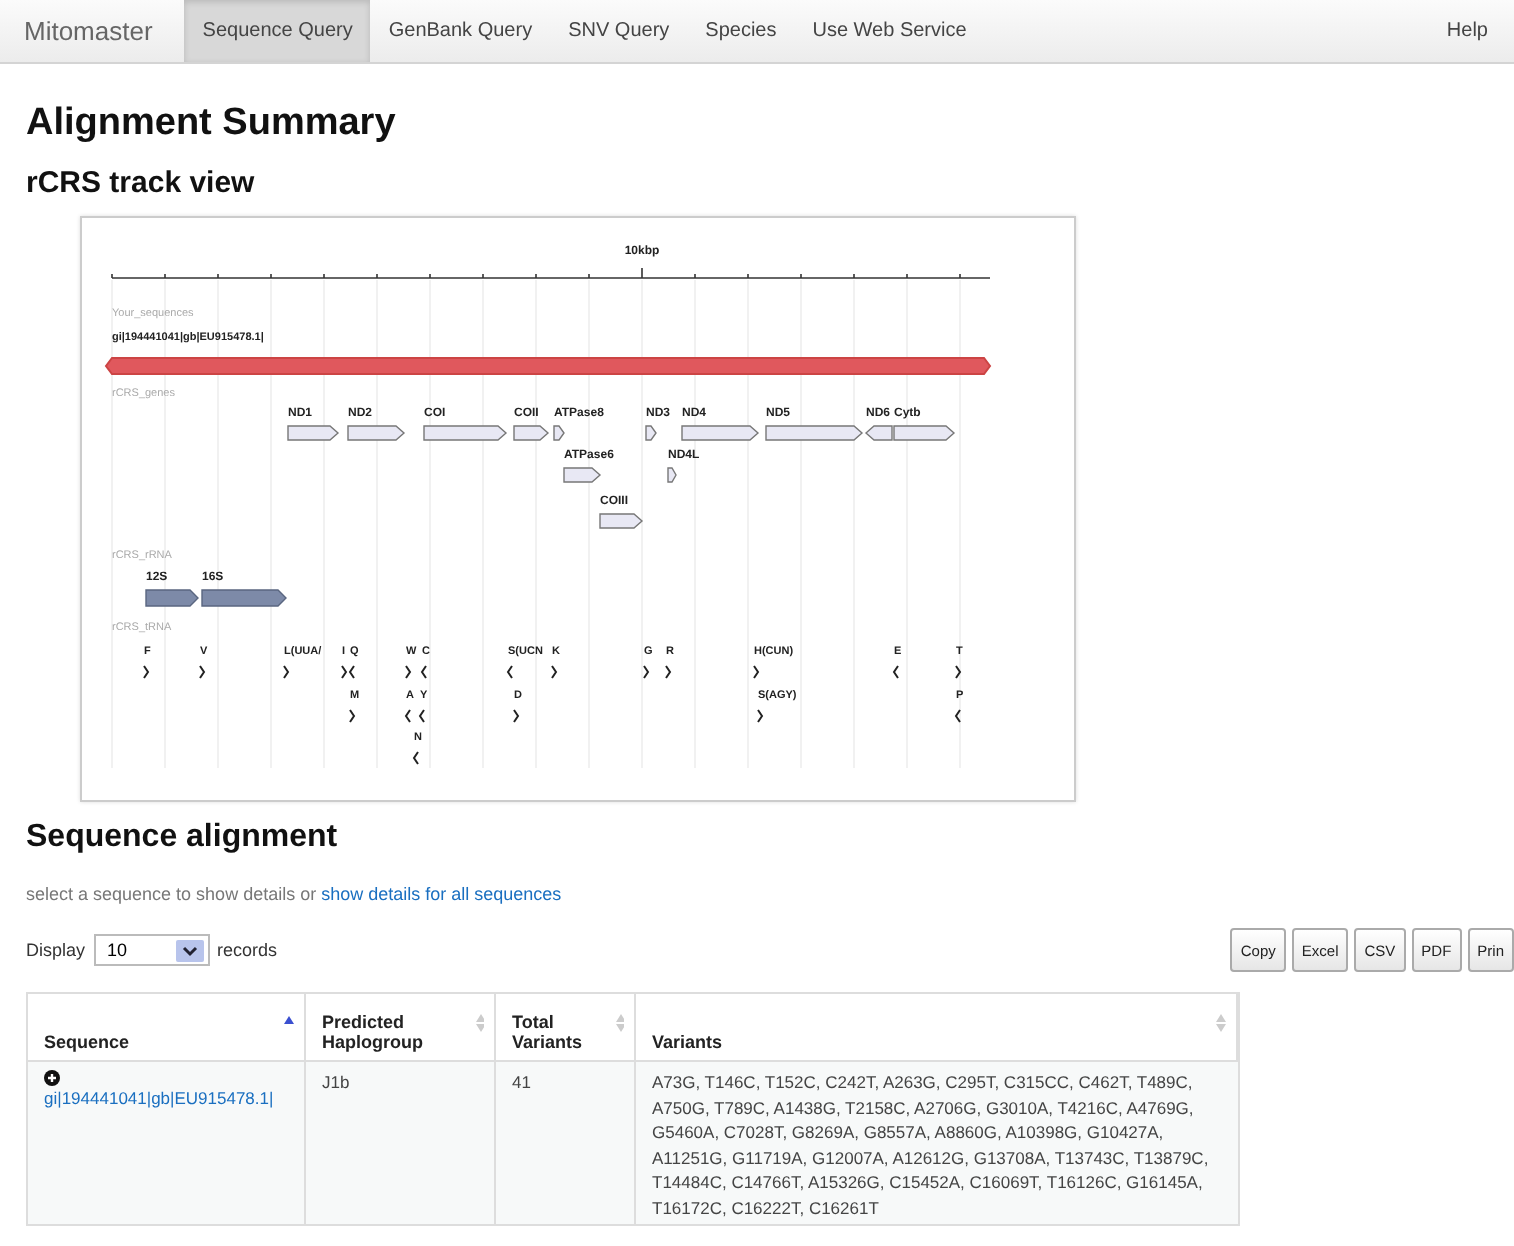 This screenshot has width=1514, height=1246. Describe the element at coordinates (289, 1020) in the screenshot. I see `sort-ascending-icon` at that location.